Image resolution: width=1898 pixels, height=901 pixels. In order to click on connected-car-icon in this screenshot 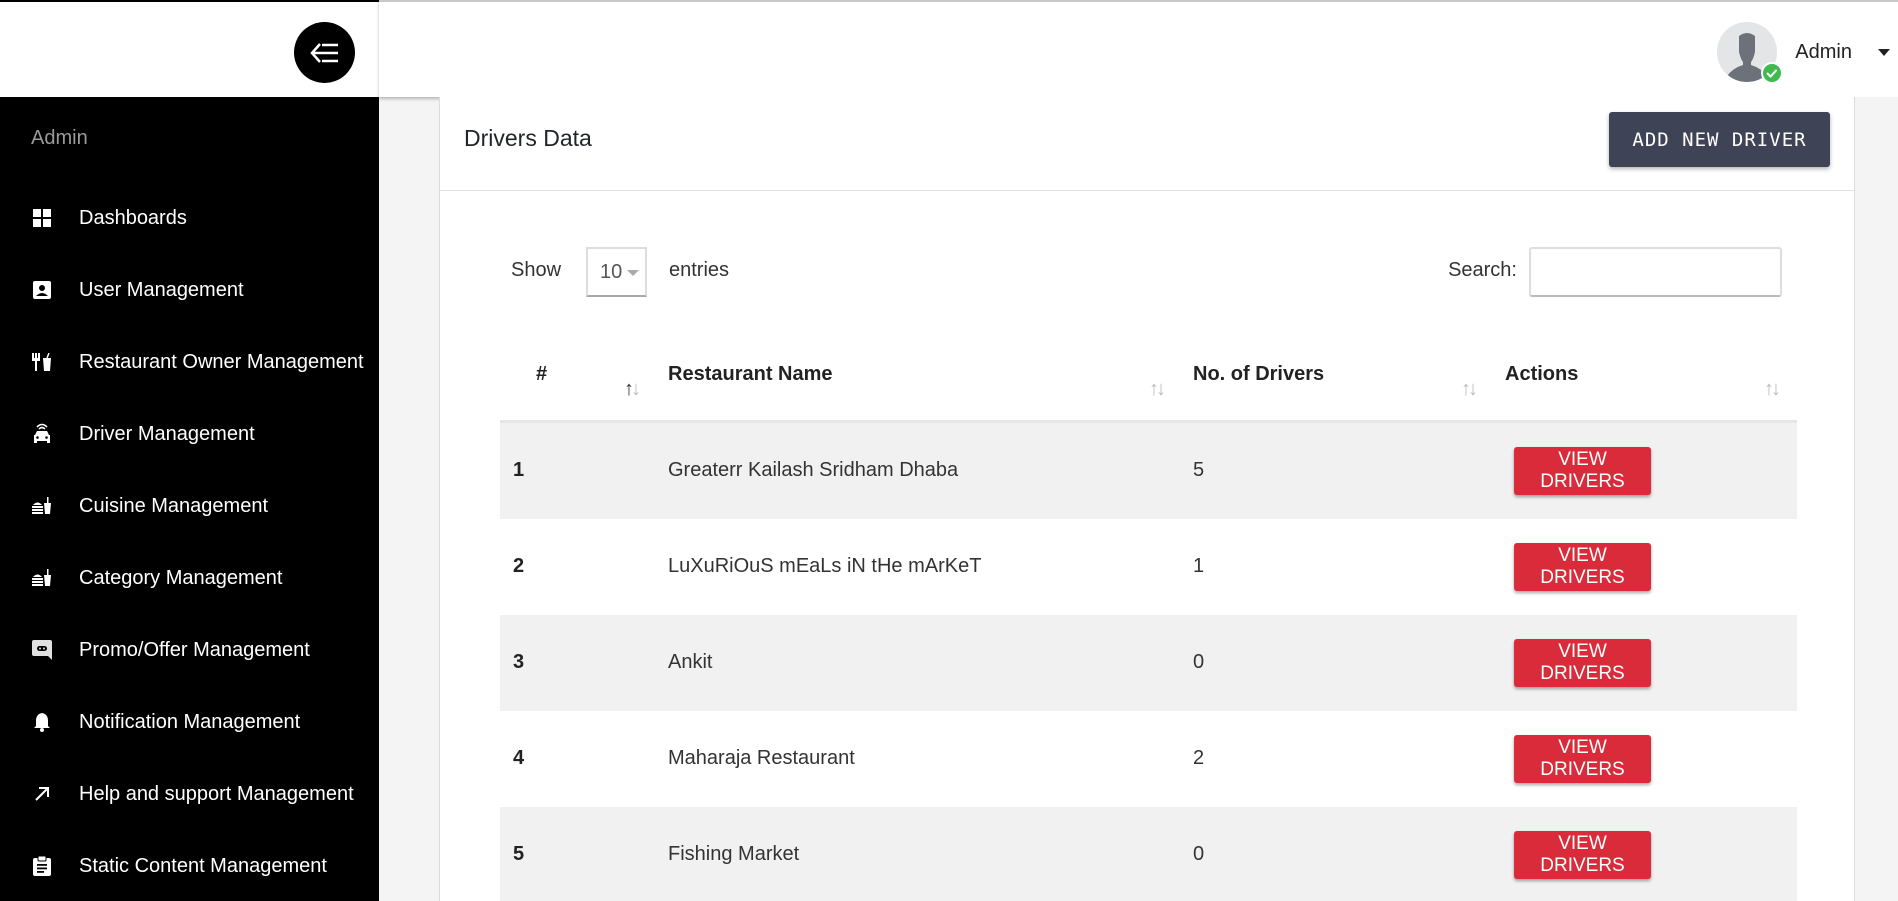, I will do `click(42, 434)`.